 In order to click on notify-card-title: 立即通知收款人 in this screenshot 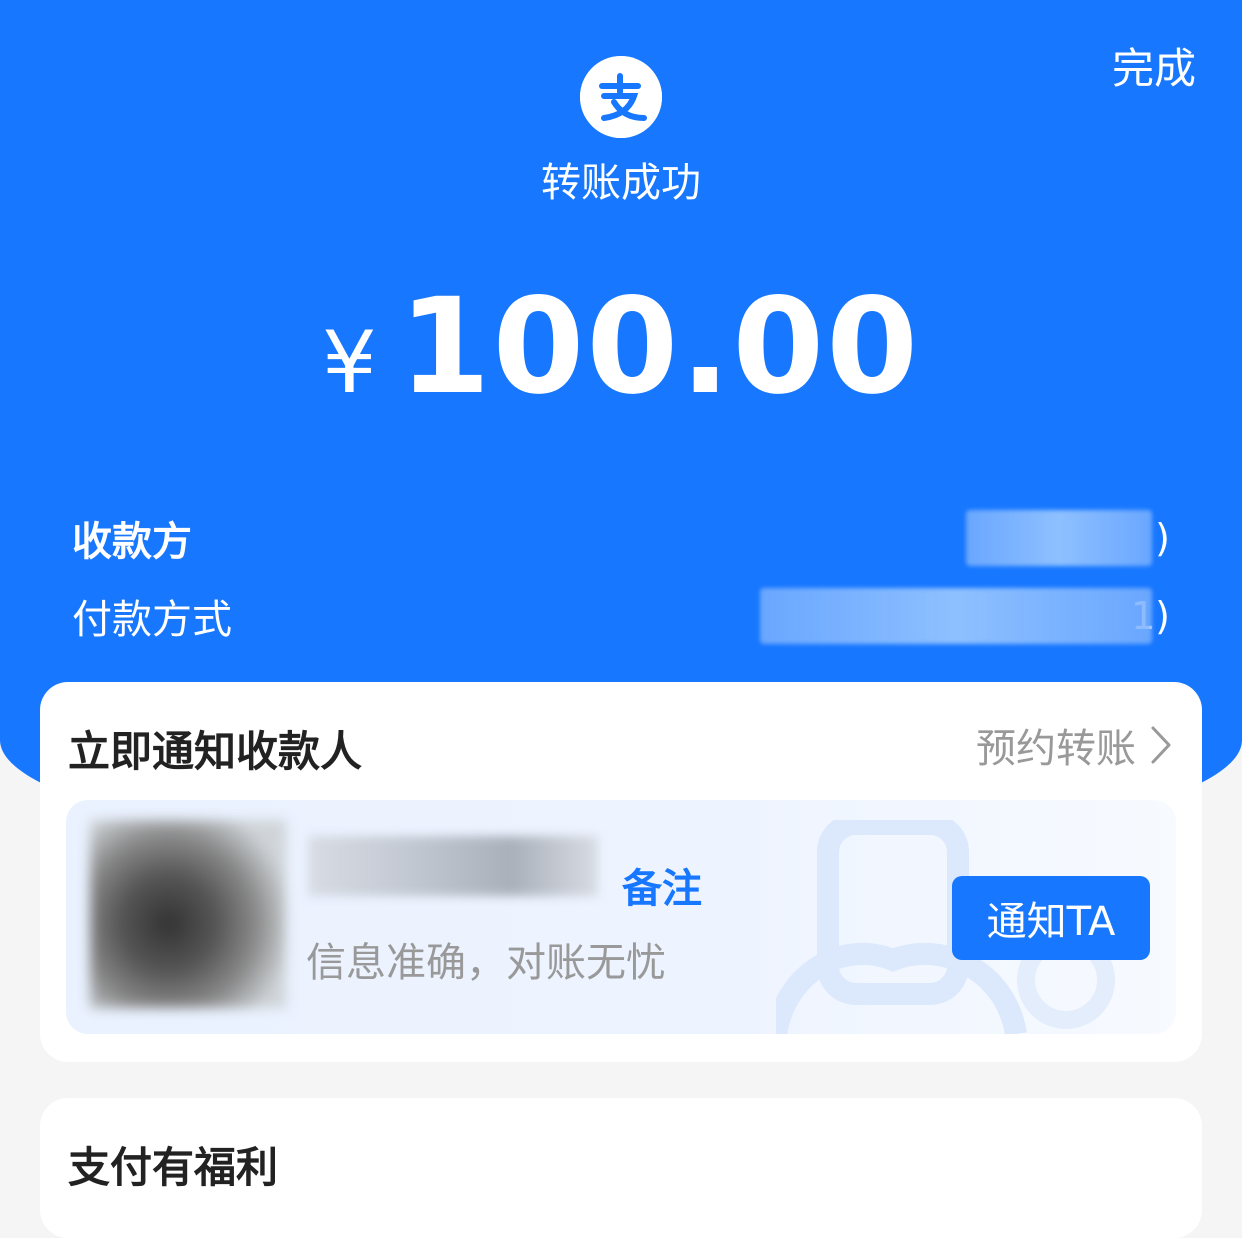, I will do `click(215, 751)`.